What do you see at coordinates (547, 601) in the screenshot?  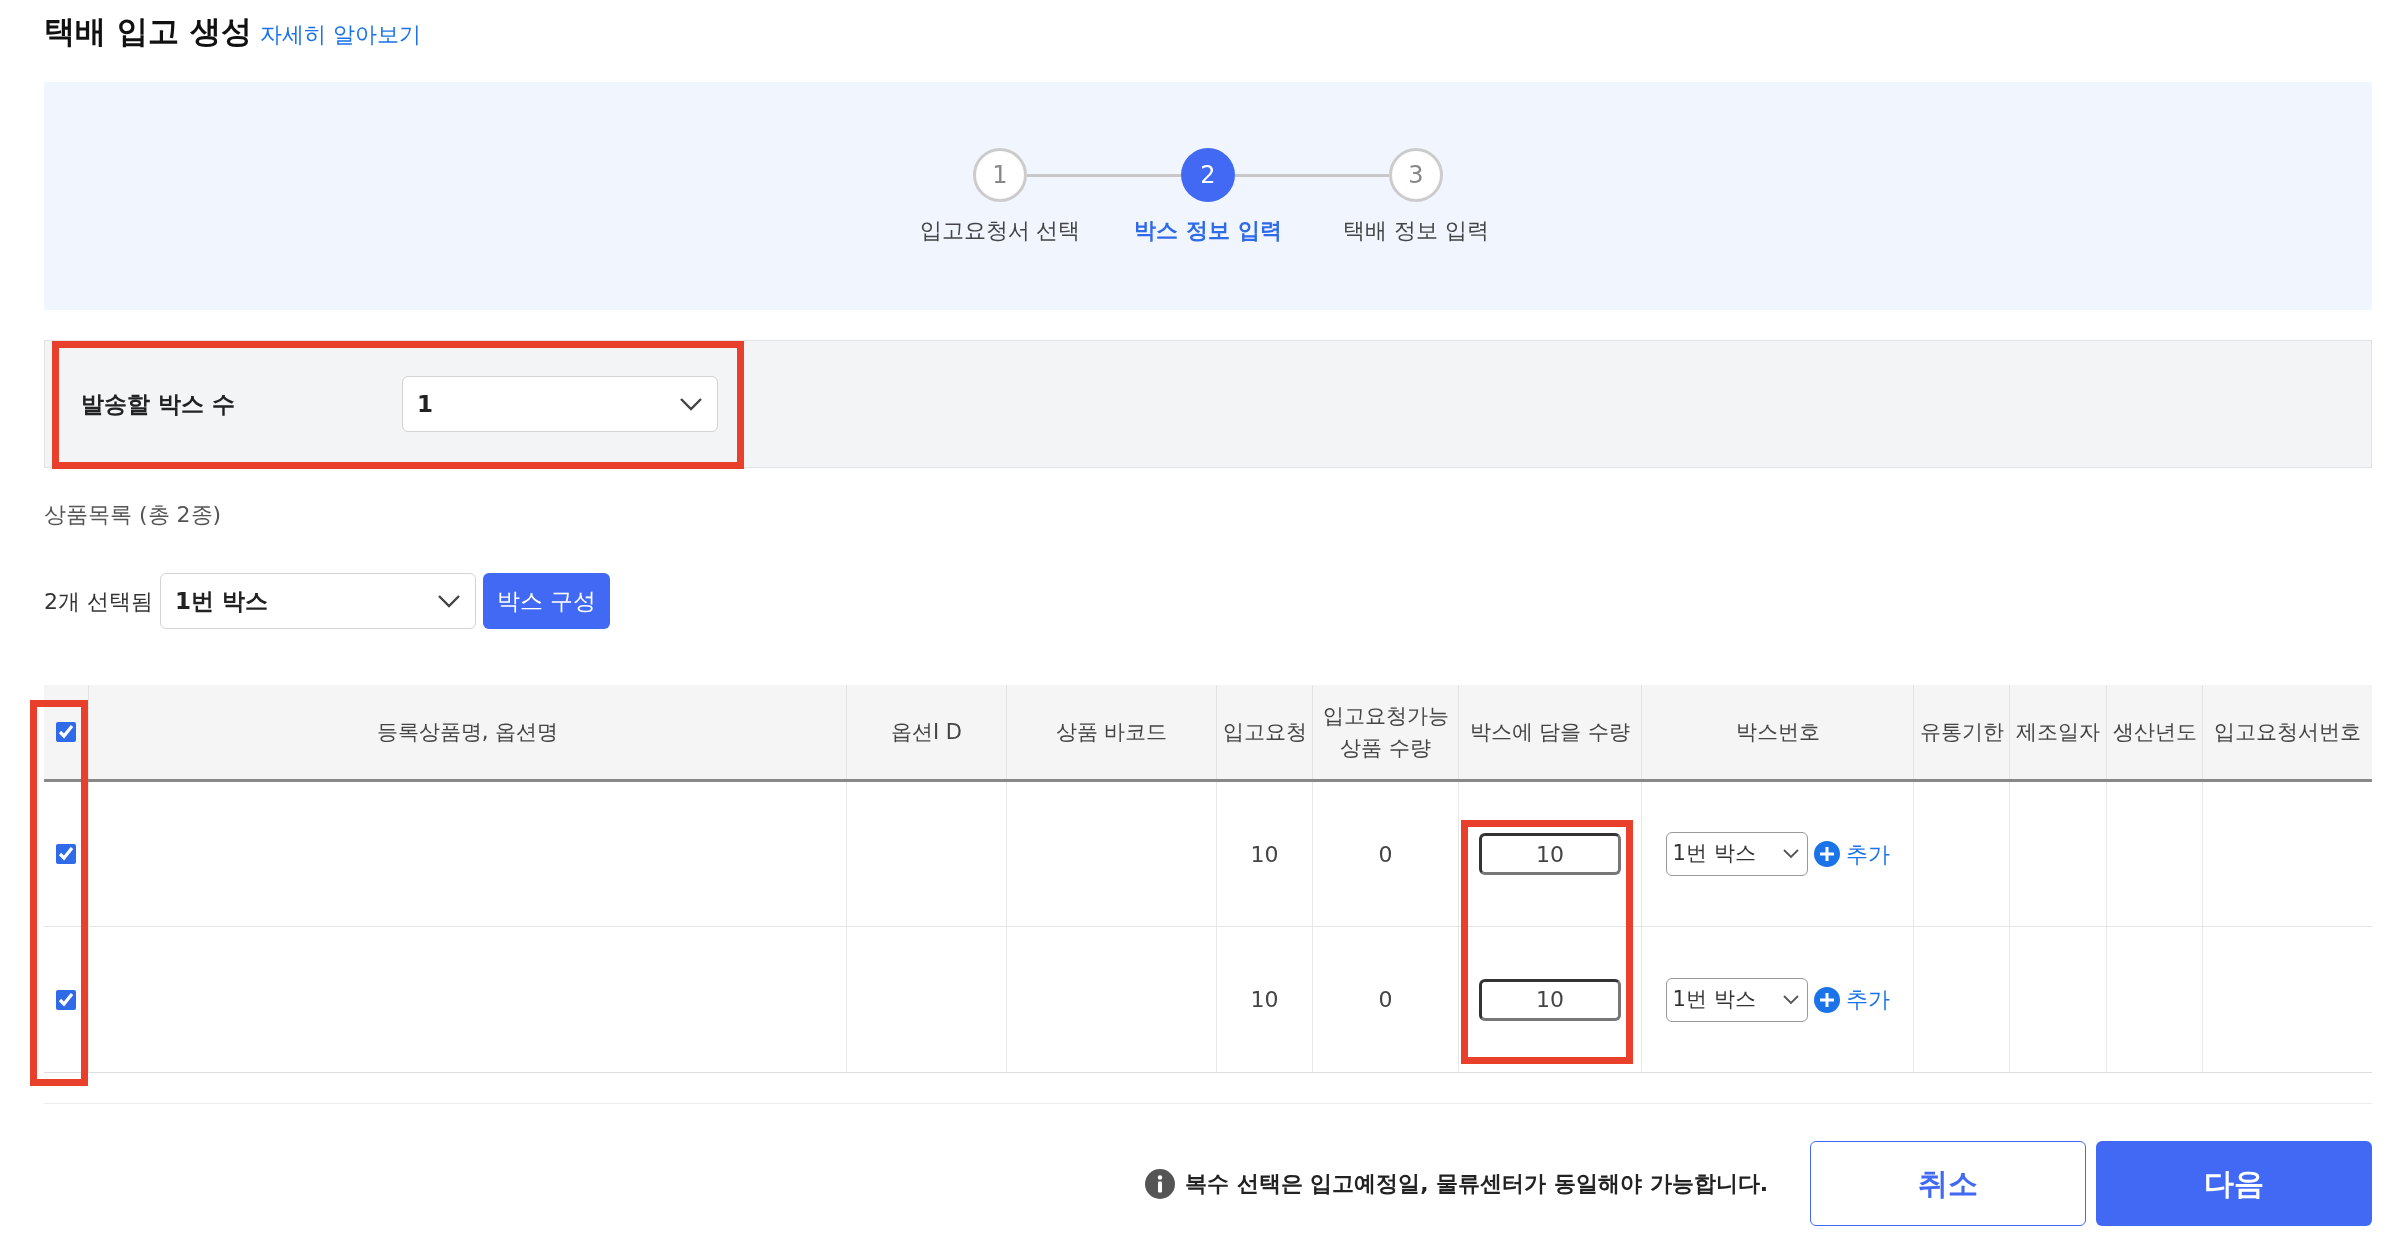 I see `box-compose-button: 박스 구성` at bounding box center [547, 601].